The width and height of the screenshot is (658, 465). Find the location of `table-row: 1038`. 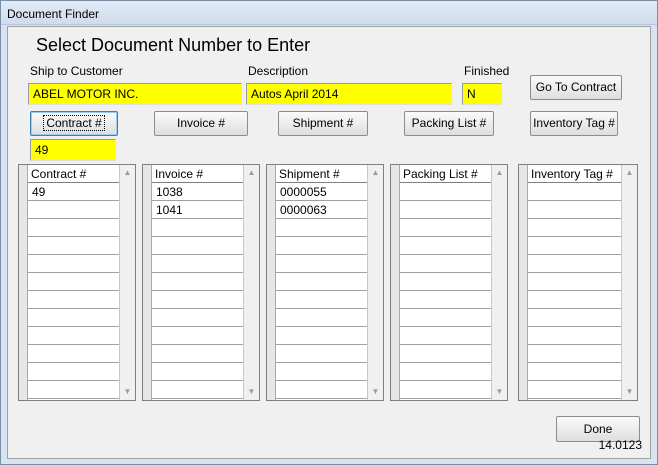

table-row: 1038 is located at coordinates (197, 192).